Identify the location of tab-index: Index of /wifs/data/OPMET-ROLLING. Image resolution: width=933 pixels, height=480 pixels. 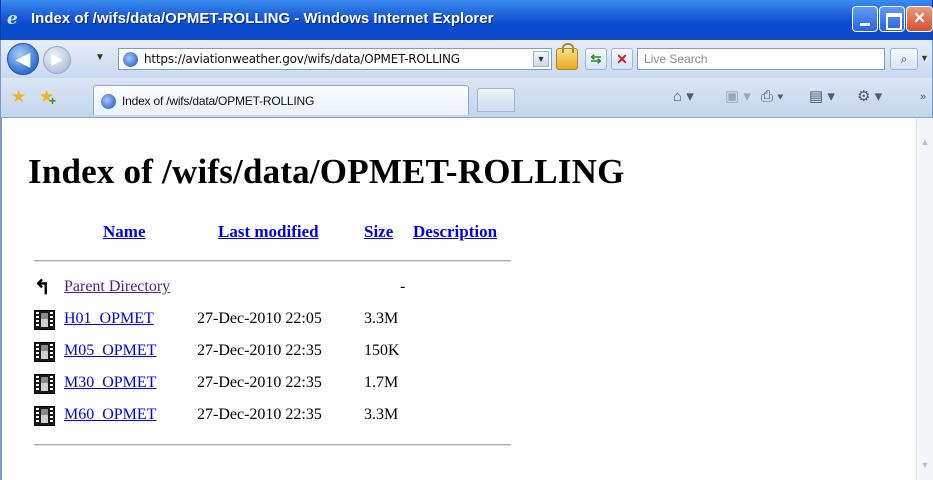
(281, 100).